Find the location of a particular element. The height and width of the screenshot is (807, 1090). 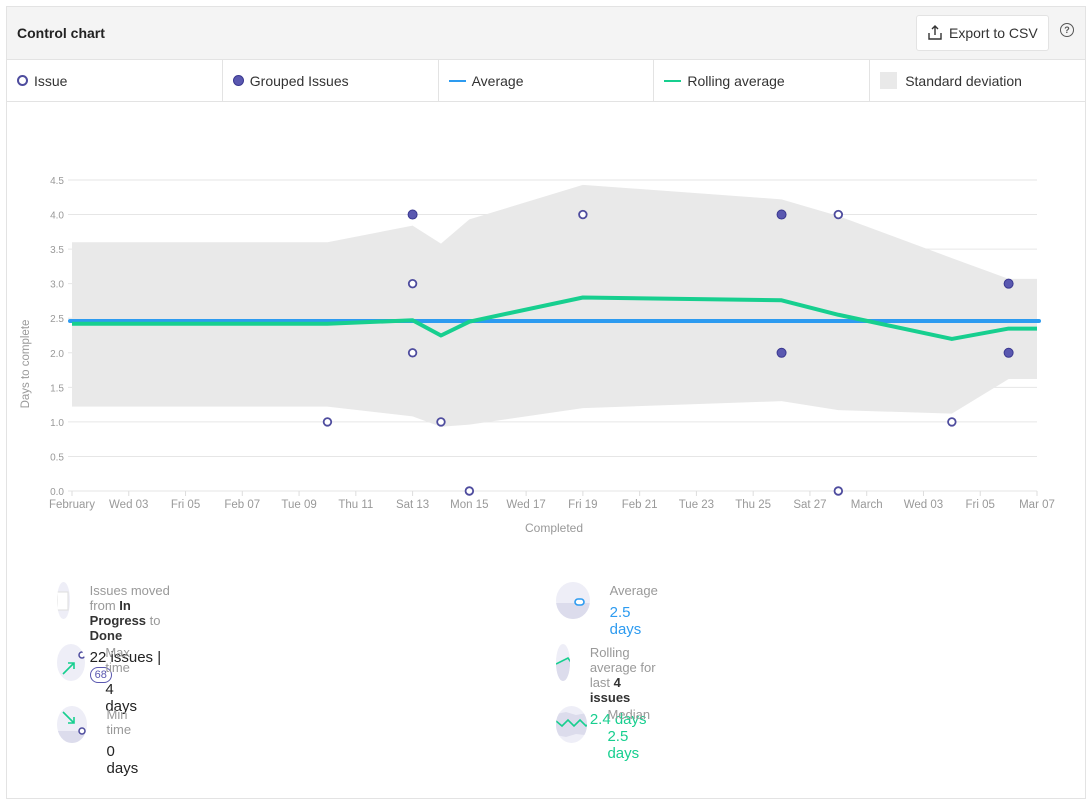

x-tick-label: Wed 17 is located at coordinates (525, 505).